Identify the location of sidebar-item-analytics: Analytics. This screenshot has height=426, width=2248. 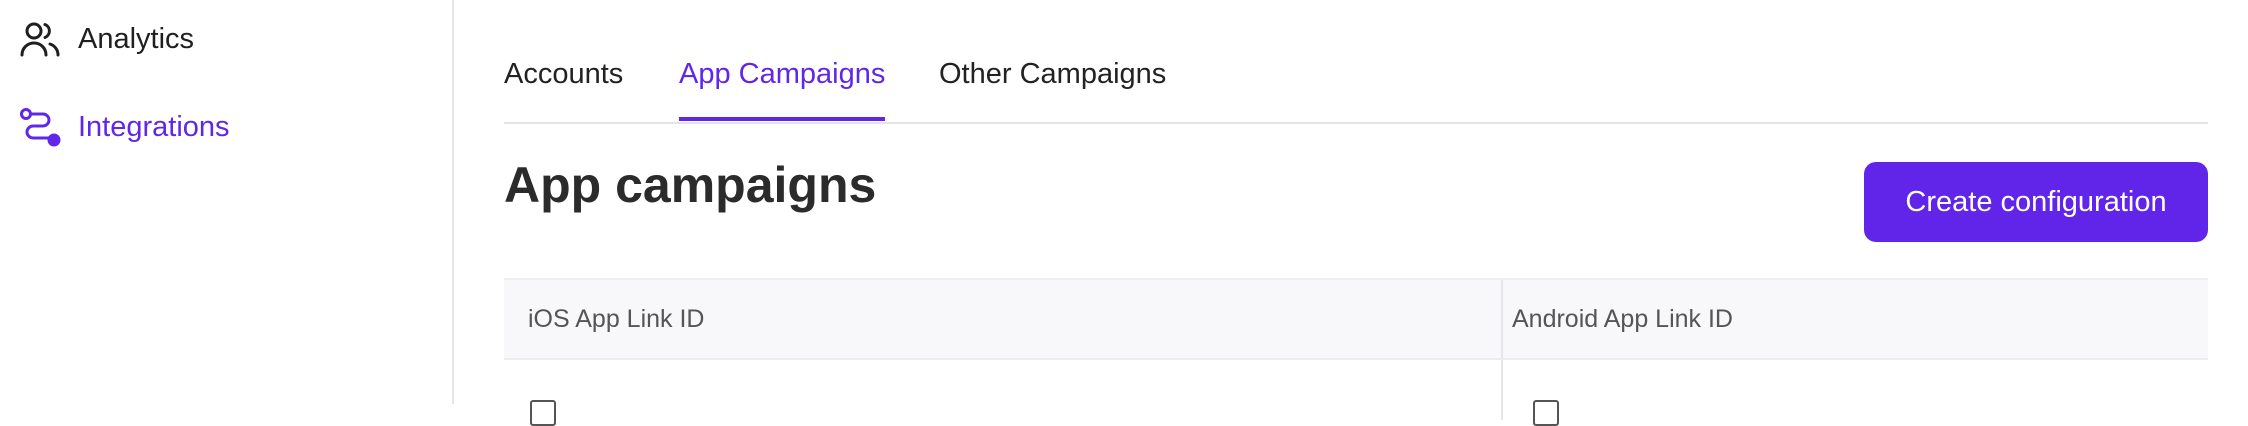
(106, 39).